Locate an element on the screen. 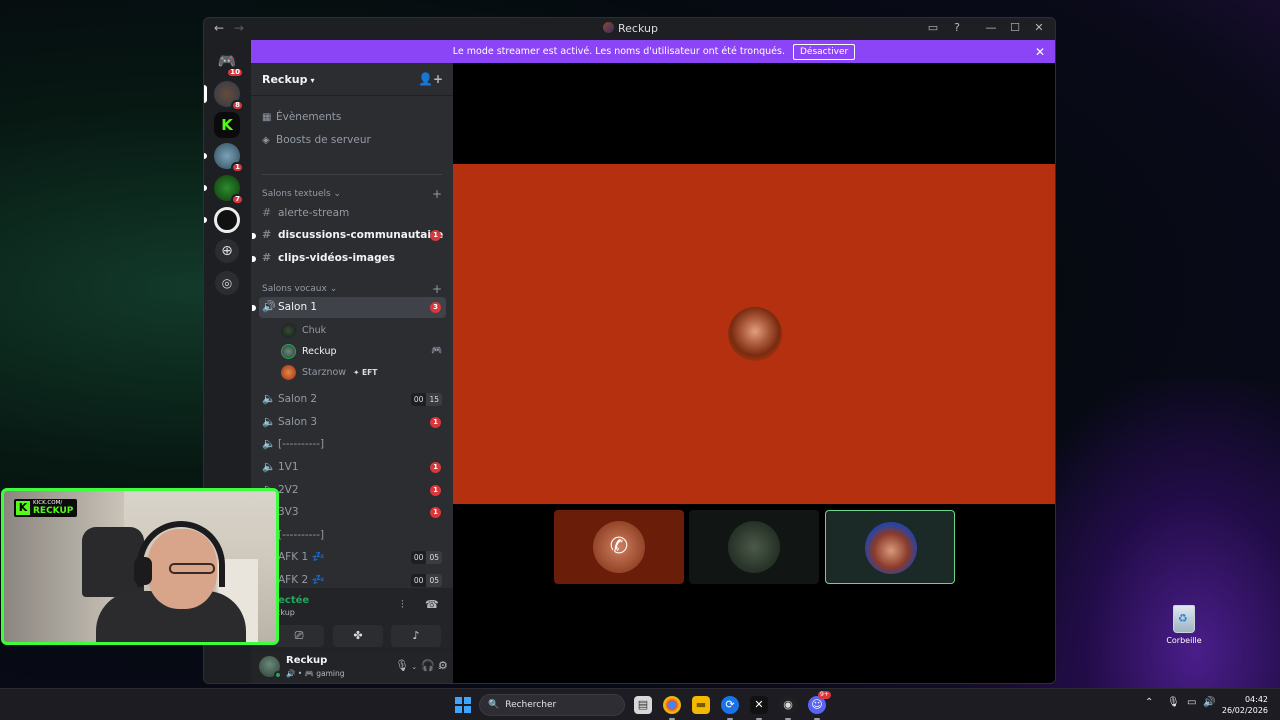 This screenshot has width=1280, height=720. server-boosts-link: ◈ Boosts de serveur is located at coordinates (316, 140).